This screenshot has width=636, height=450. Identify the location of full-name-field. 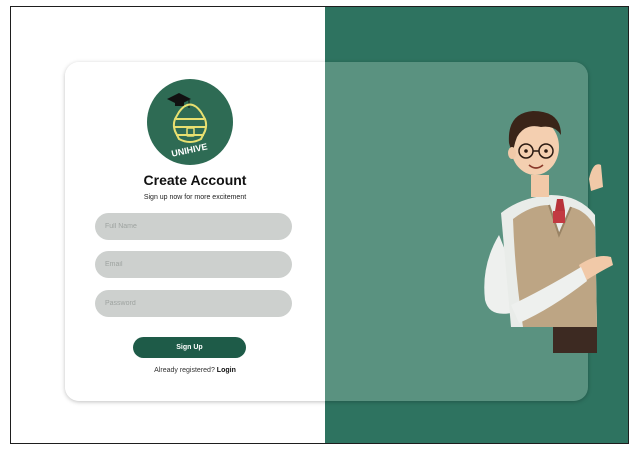
(193, 226).